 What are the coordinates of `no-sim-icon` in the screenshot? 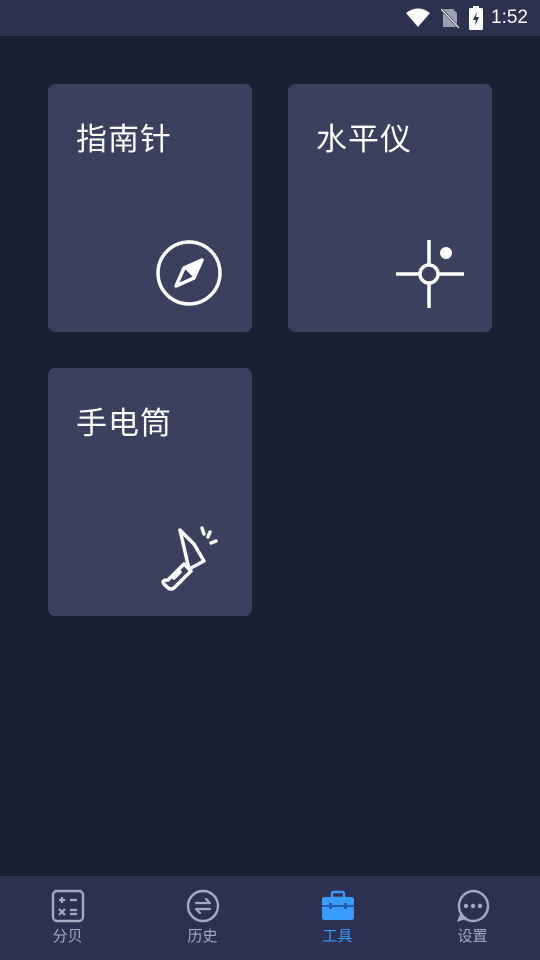 It's located at (450, 18).